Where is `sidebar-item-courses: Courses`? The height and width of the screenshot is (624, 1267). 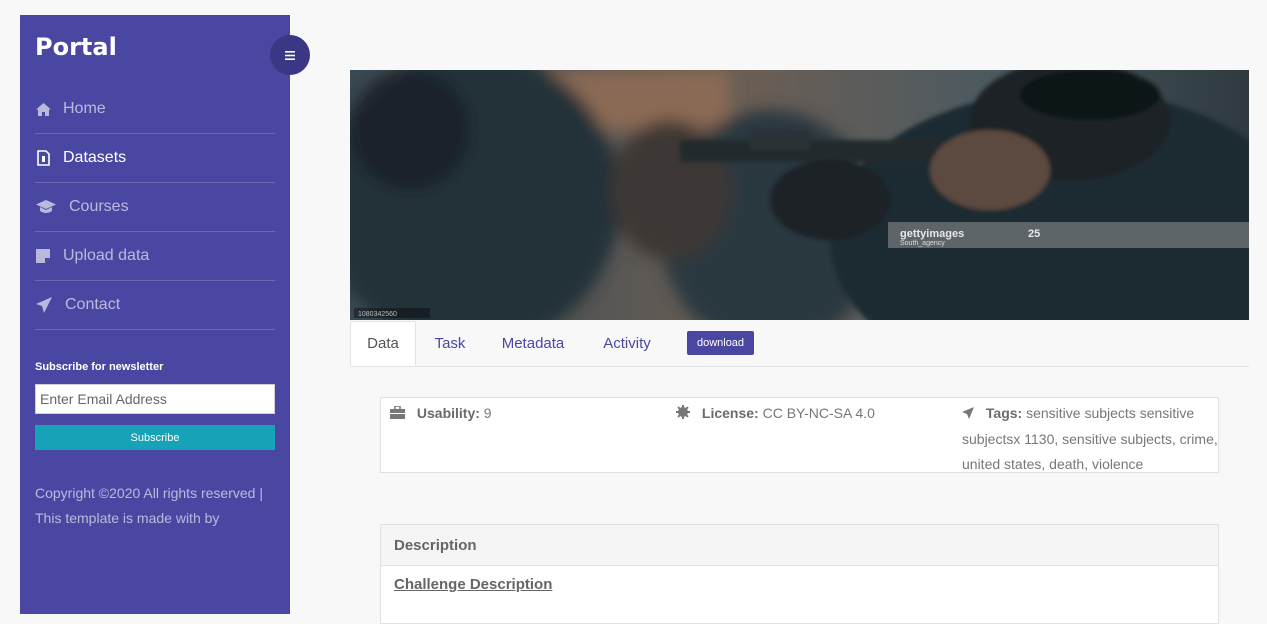 sidebar-item-courses: Courses is located at coordinates (155, 207).